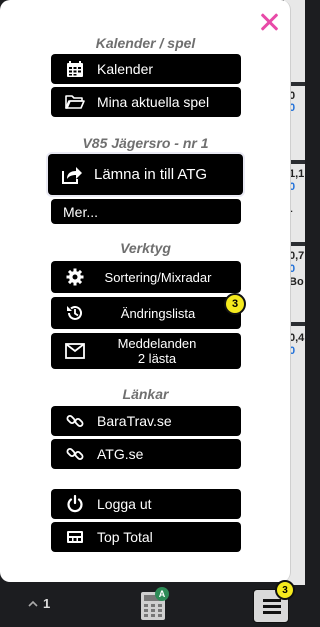 This screenshot has height=627, width=320. I want to click on baratrav-link: BaraTrav.se, so click(146, 421).